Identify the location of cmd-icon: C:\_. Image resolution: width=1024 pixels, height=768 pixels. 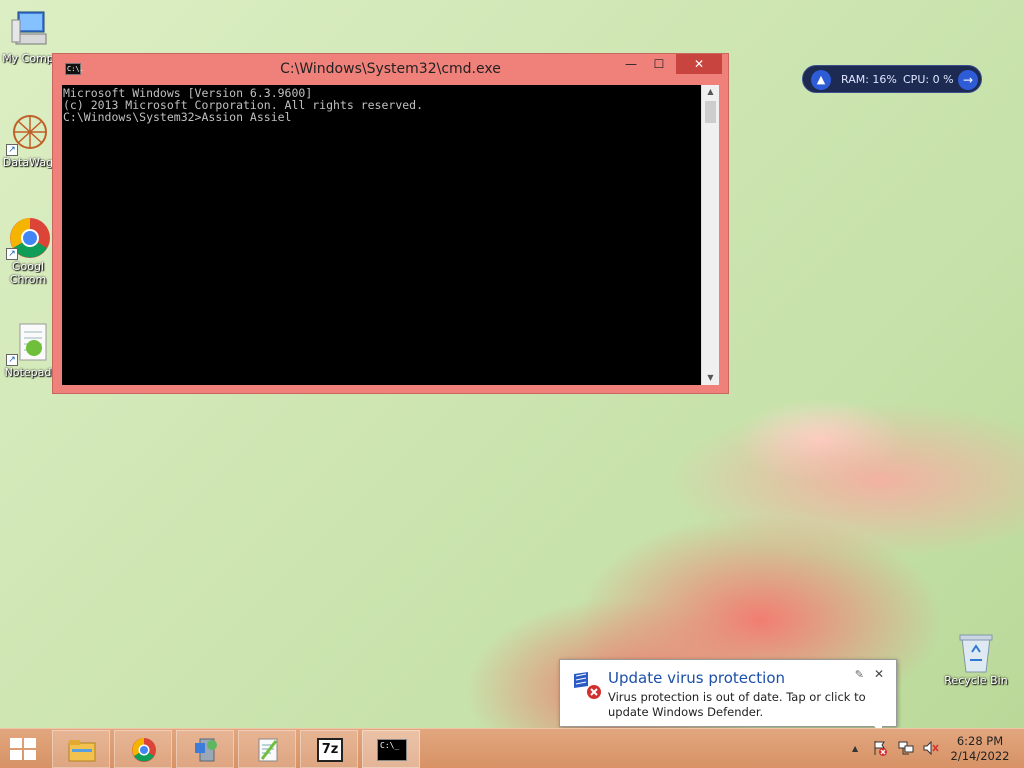
(392, 750).